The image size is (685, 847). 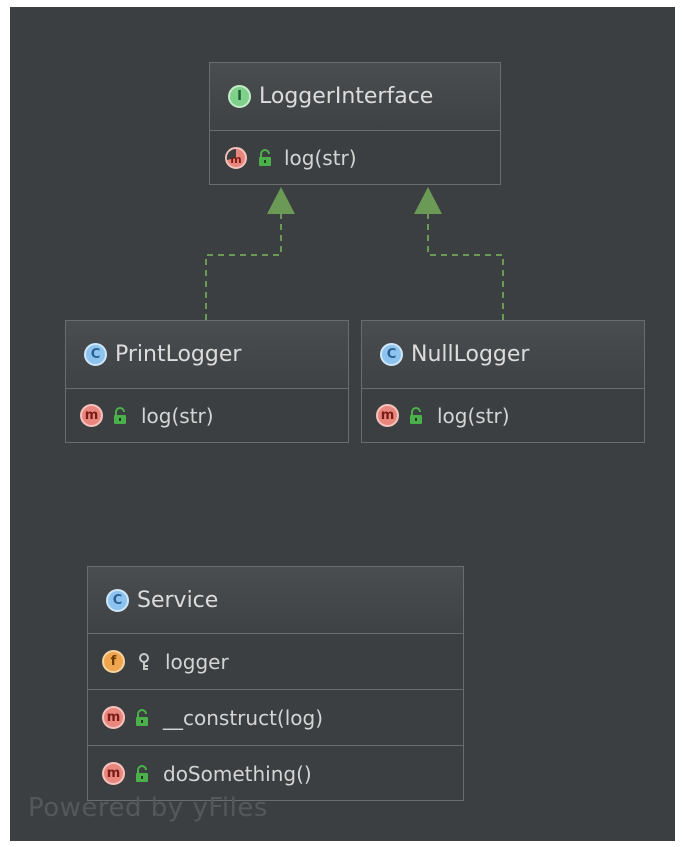 I want to click on private-key-icon, so click(x=144, y=661).